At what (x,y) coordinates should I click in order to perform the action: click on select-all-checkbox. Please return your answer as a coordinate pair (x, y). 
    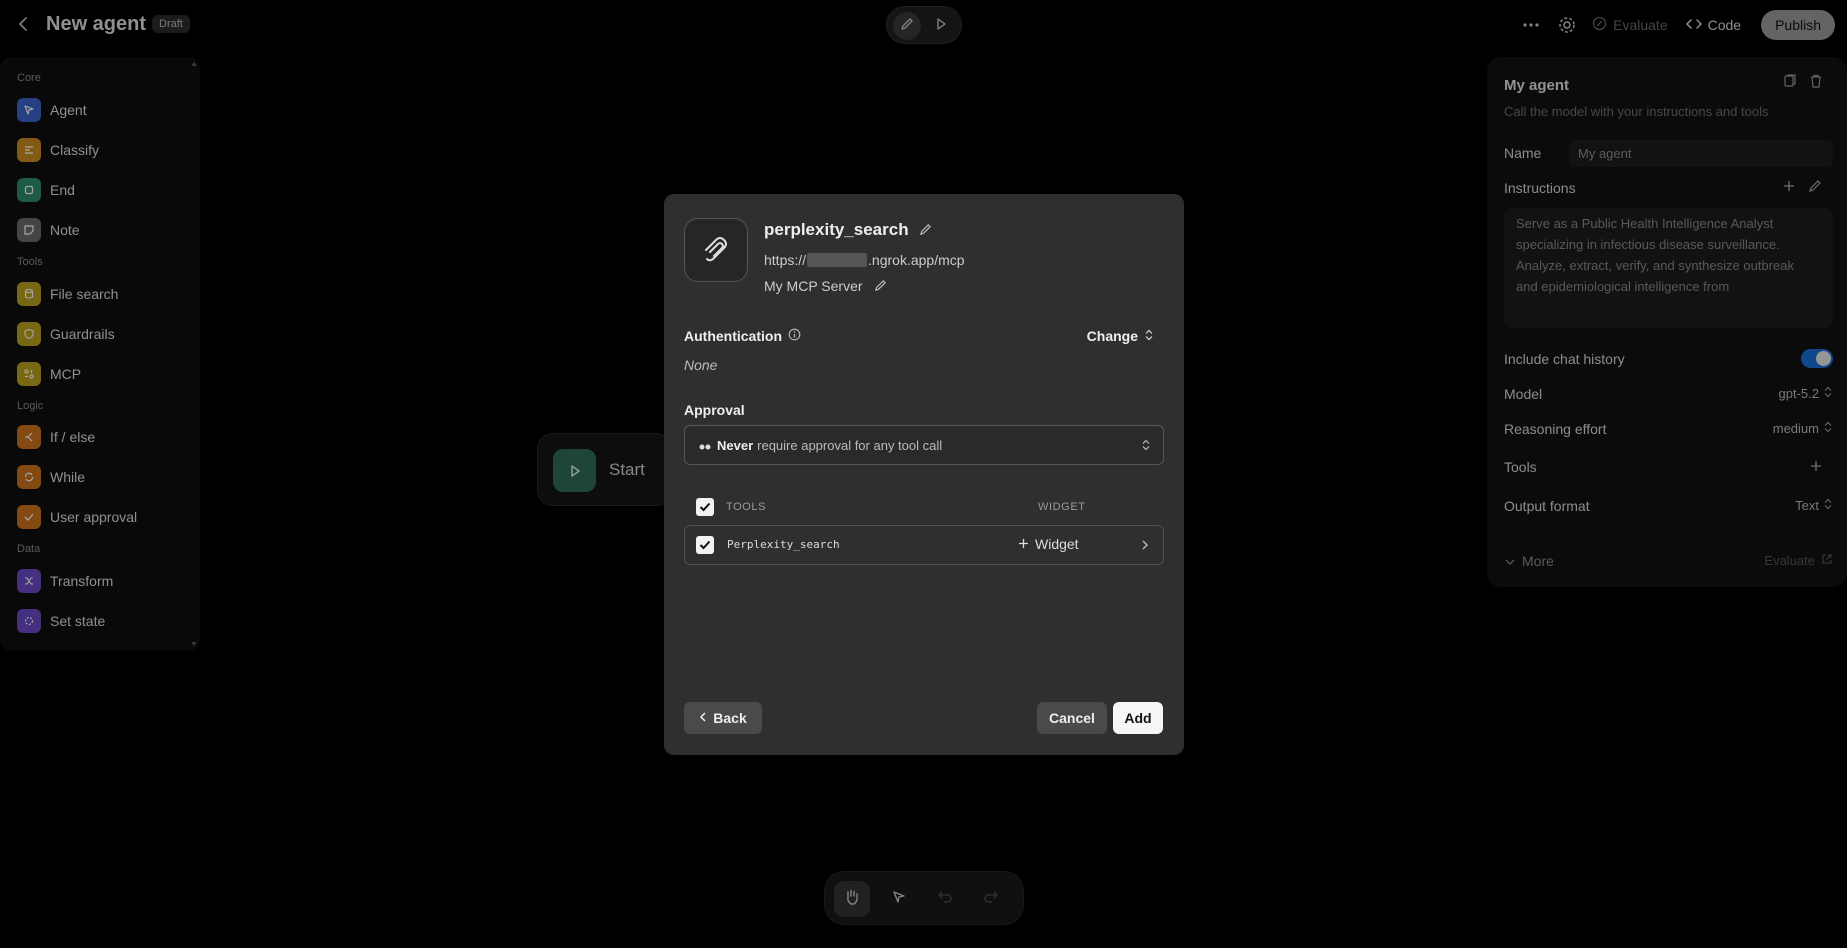
    Looking at the image, I should click on (705, 507).